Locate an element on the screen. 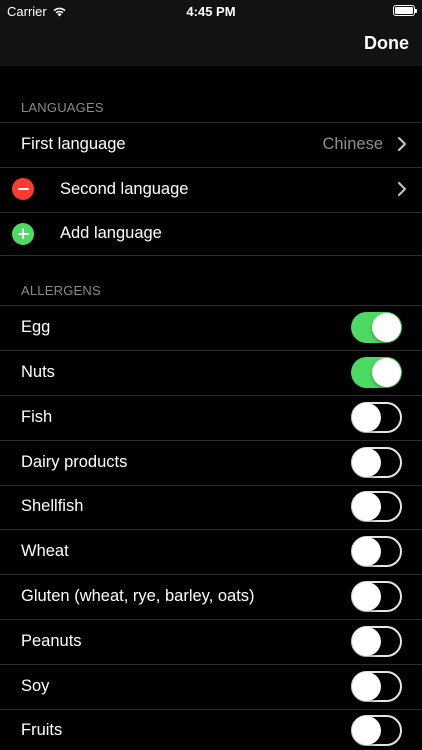 This screenshot has width=422, height=750. allergen-row-dairy: Dairy products is located at coordinates (211, 462).